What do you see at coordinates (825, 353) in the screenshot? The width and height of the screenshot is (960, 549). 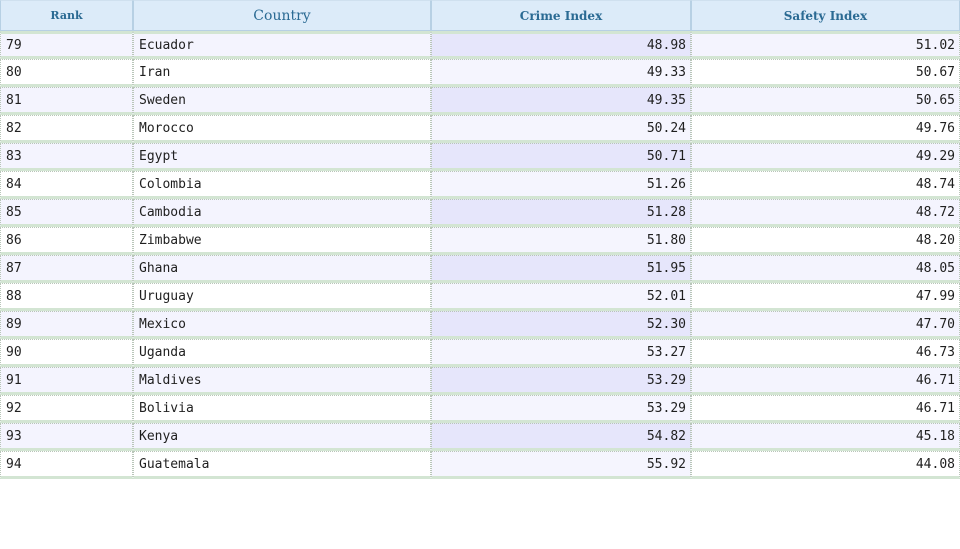 I see `cell-safety-index: 46.73` at bounding box center [825, 353].